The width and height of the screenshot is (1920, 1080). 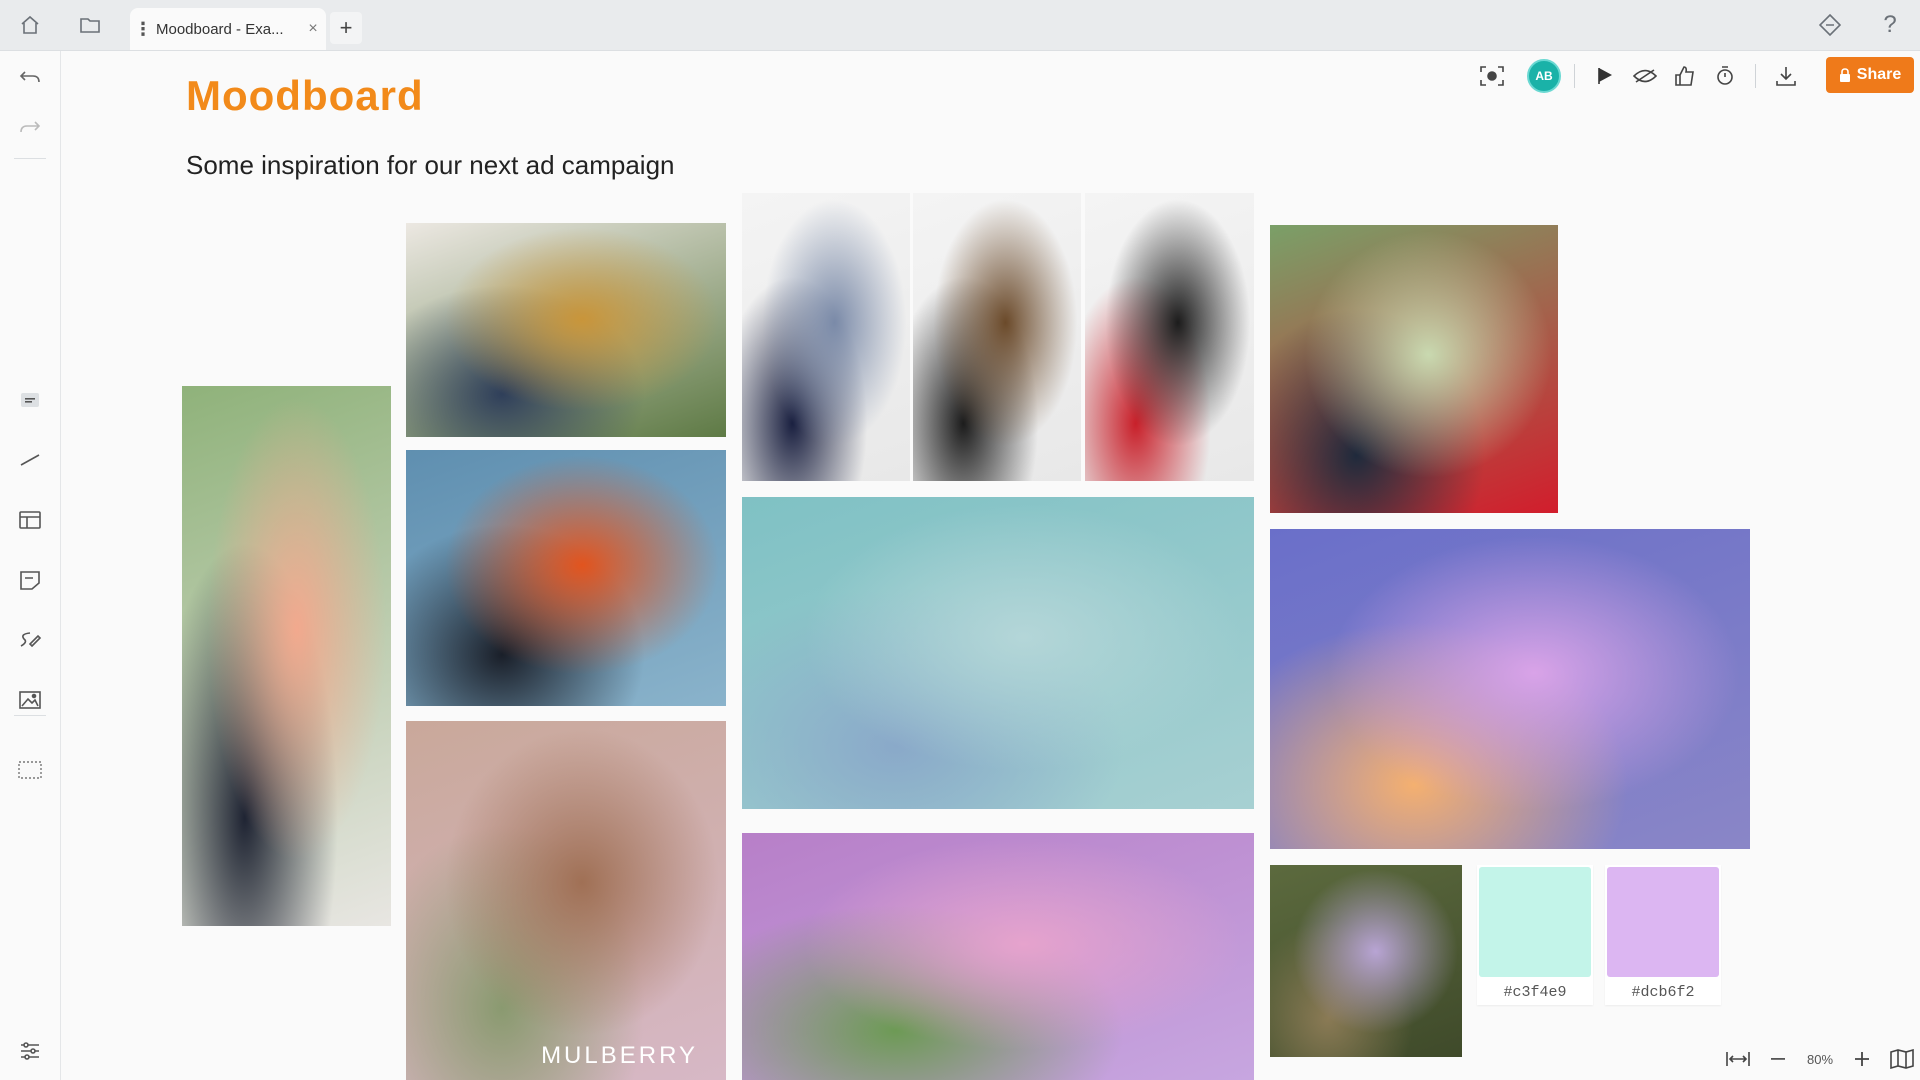 I want to click on fit-width-button, so click(x=1738, y=1059).